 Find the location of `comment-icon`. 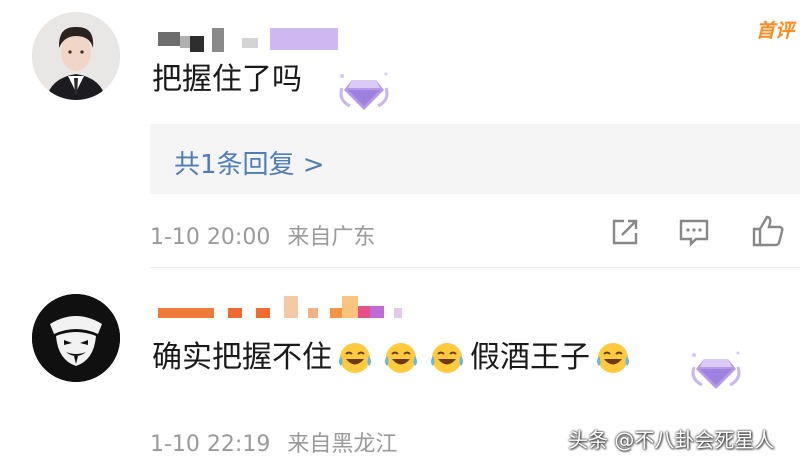

comment-icon is located at coordinates (694, 231).